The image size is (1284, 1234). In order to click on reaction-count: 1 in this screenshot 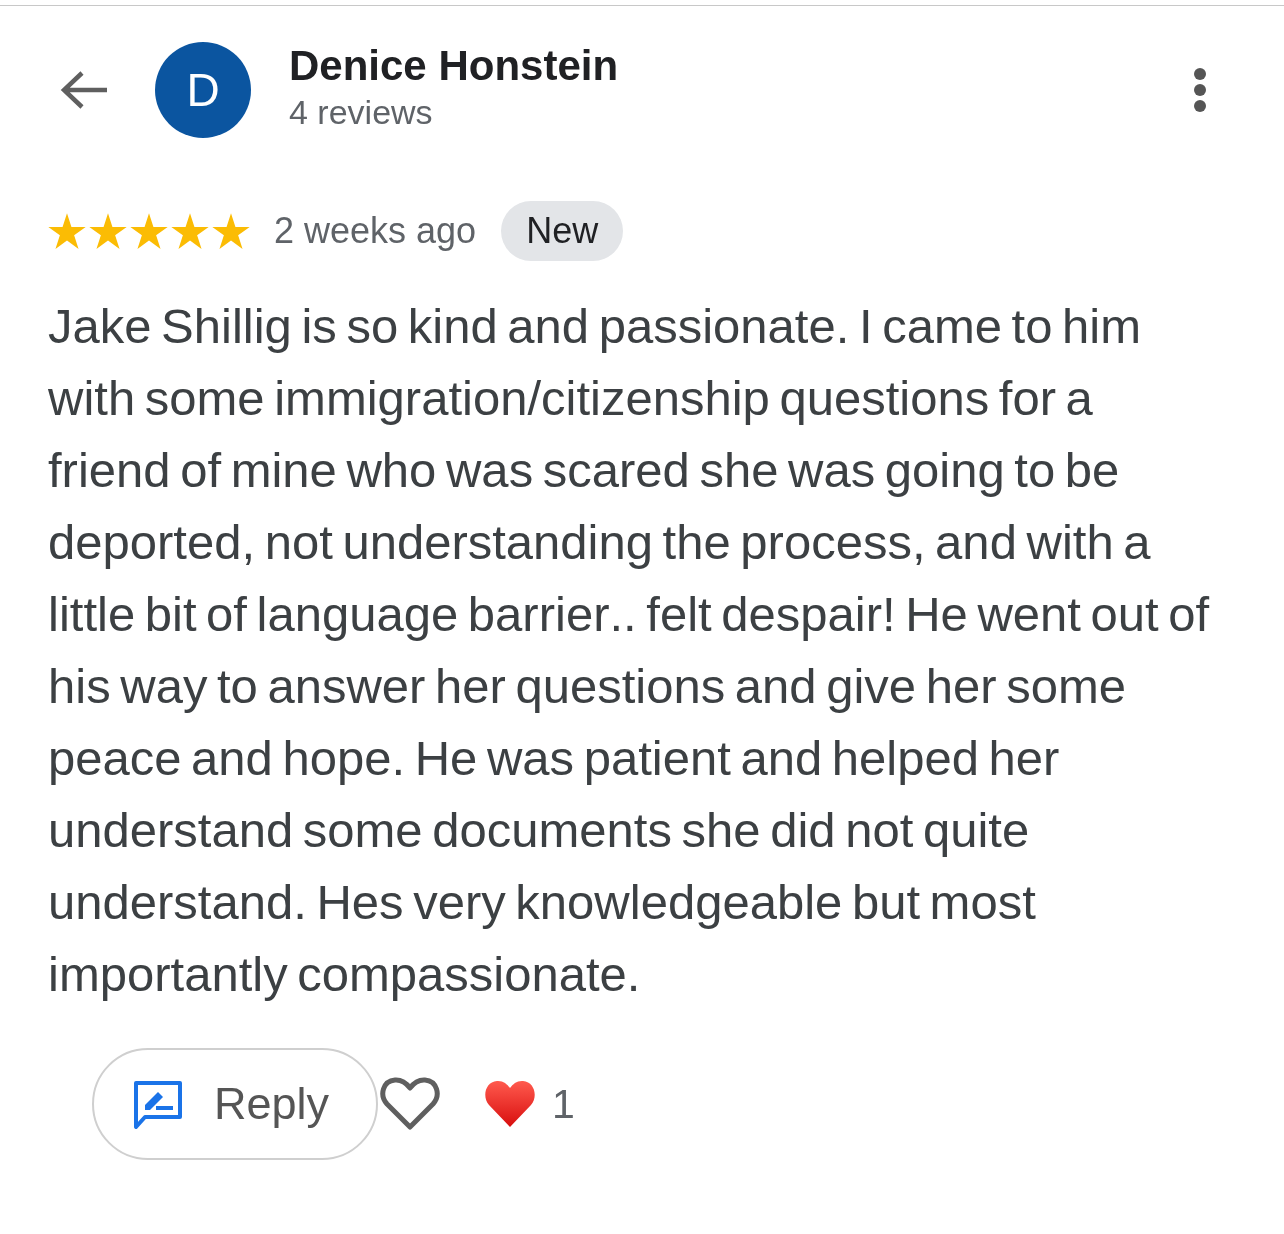, I will do `click(563, 1104)`.